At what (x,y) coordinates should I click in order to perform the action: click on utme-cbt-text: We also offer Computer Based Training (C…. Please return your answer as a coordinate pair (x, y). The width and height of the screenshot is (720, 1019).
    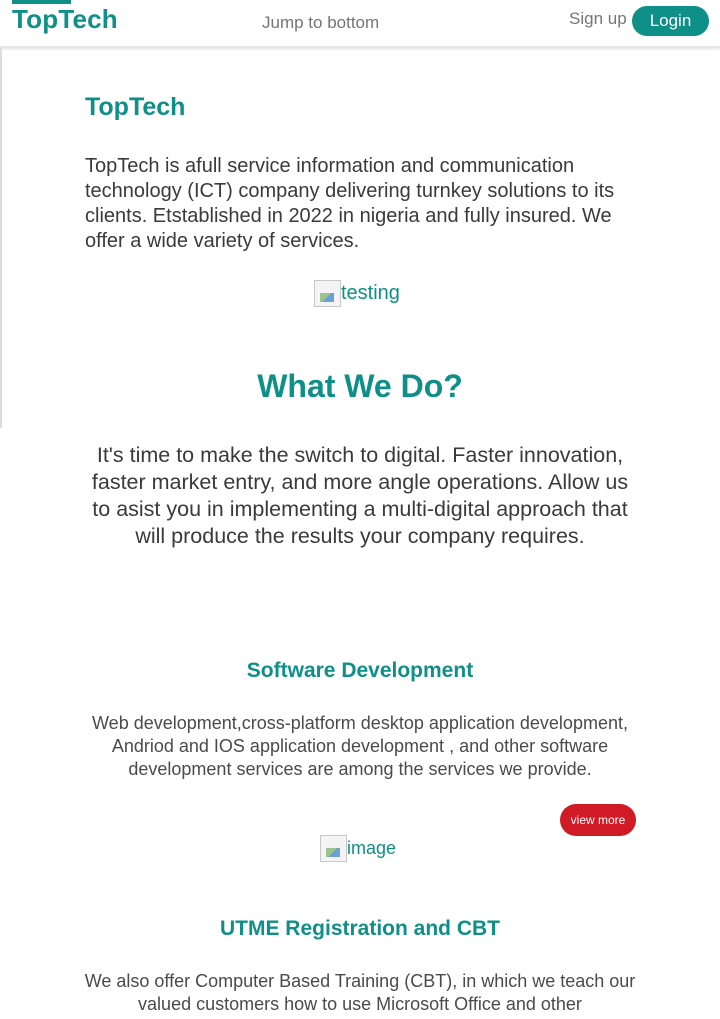
    Looking at the image, I should click on (360, 992).